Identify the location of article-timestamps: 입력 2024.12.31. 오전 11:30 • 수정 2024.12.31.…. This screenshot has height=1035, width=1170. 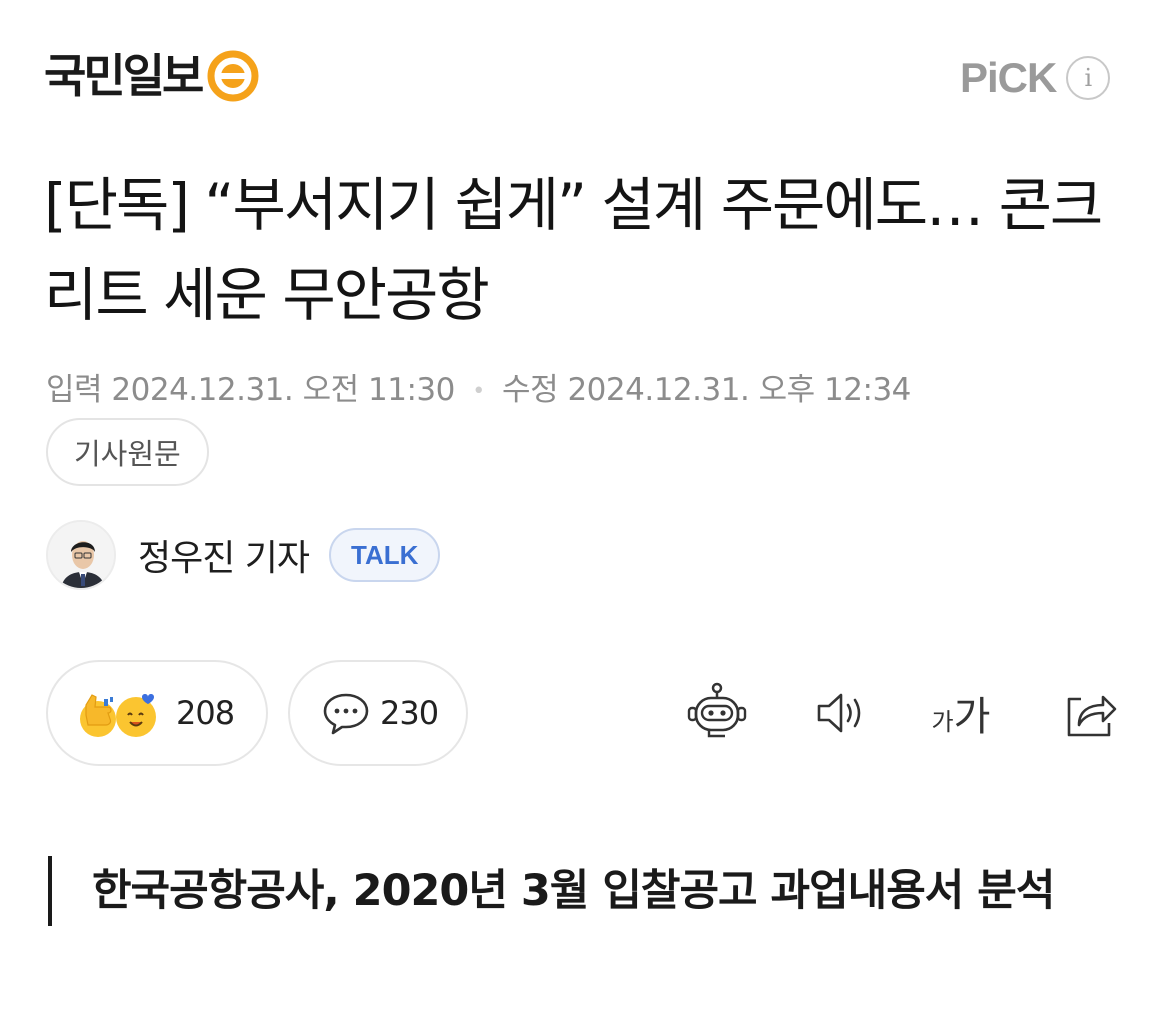
(478, 391).